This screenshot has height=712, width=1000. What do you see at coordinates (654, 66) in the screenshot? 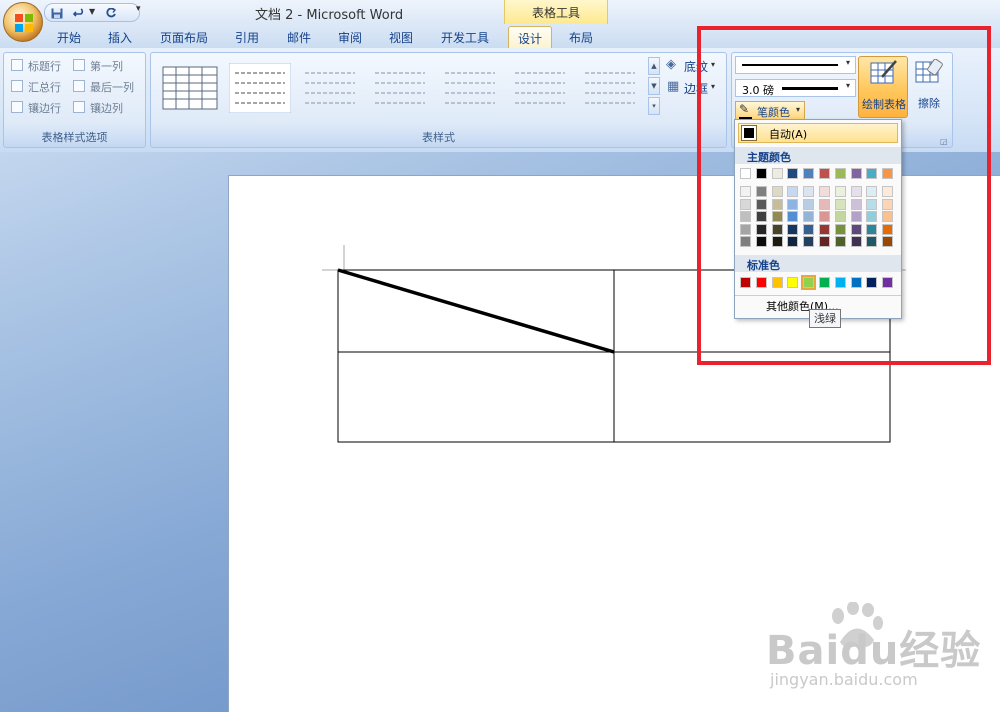
I see `gallery-up-button: ▲` at bounding box center [654, 66].